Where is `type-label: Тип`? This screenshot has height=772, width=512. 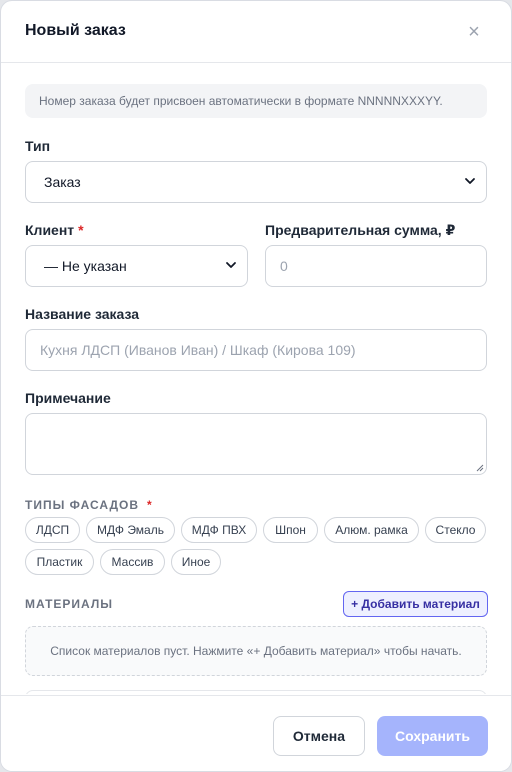 type-label: Тип is located at coordinates (38, 146).